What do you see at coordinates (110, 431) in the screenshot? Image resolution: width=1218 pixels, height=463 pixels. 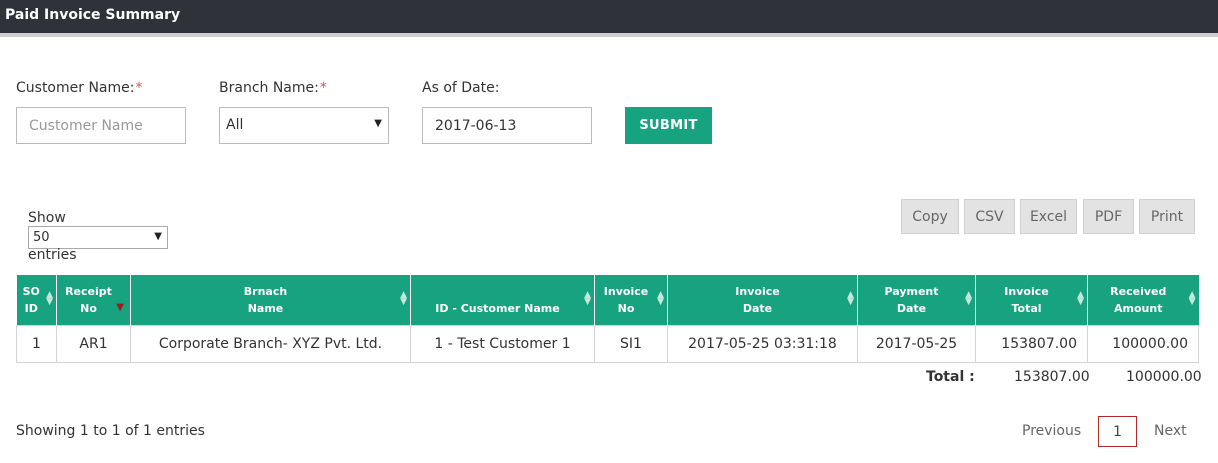 I see `table-info: Showing 1 to 1 of 1 entries` at bounding box center [110, 431].